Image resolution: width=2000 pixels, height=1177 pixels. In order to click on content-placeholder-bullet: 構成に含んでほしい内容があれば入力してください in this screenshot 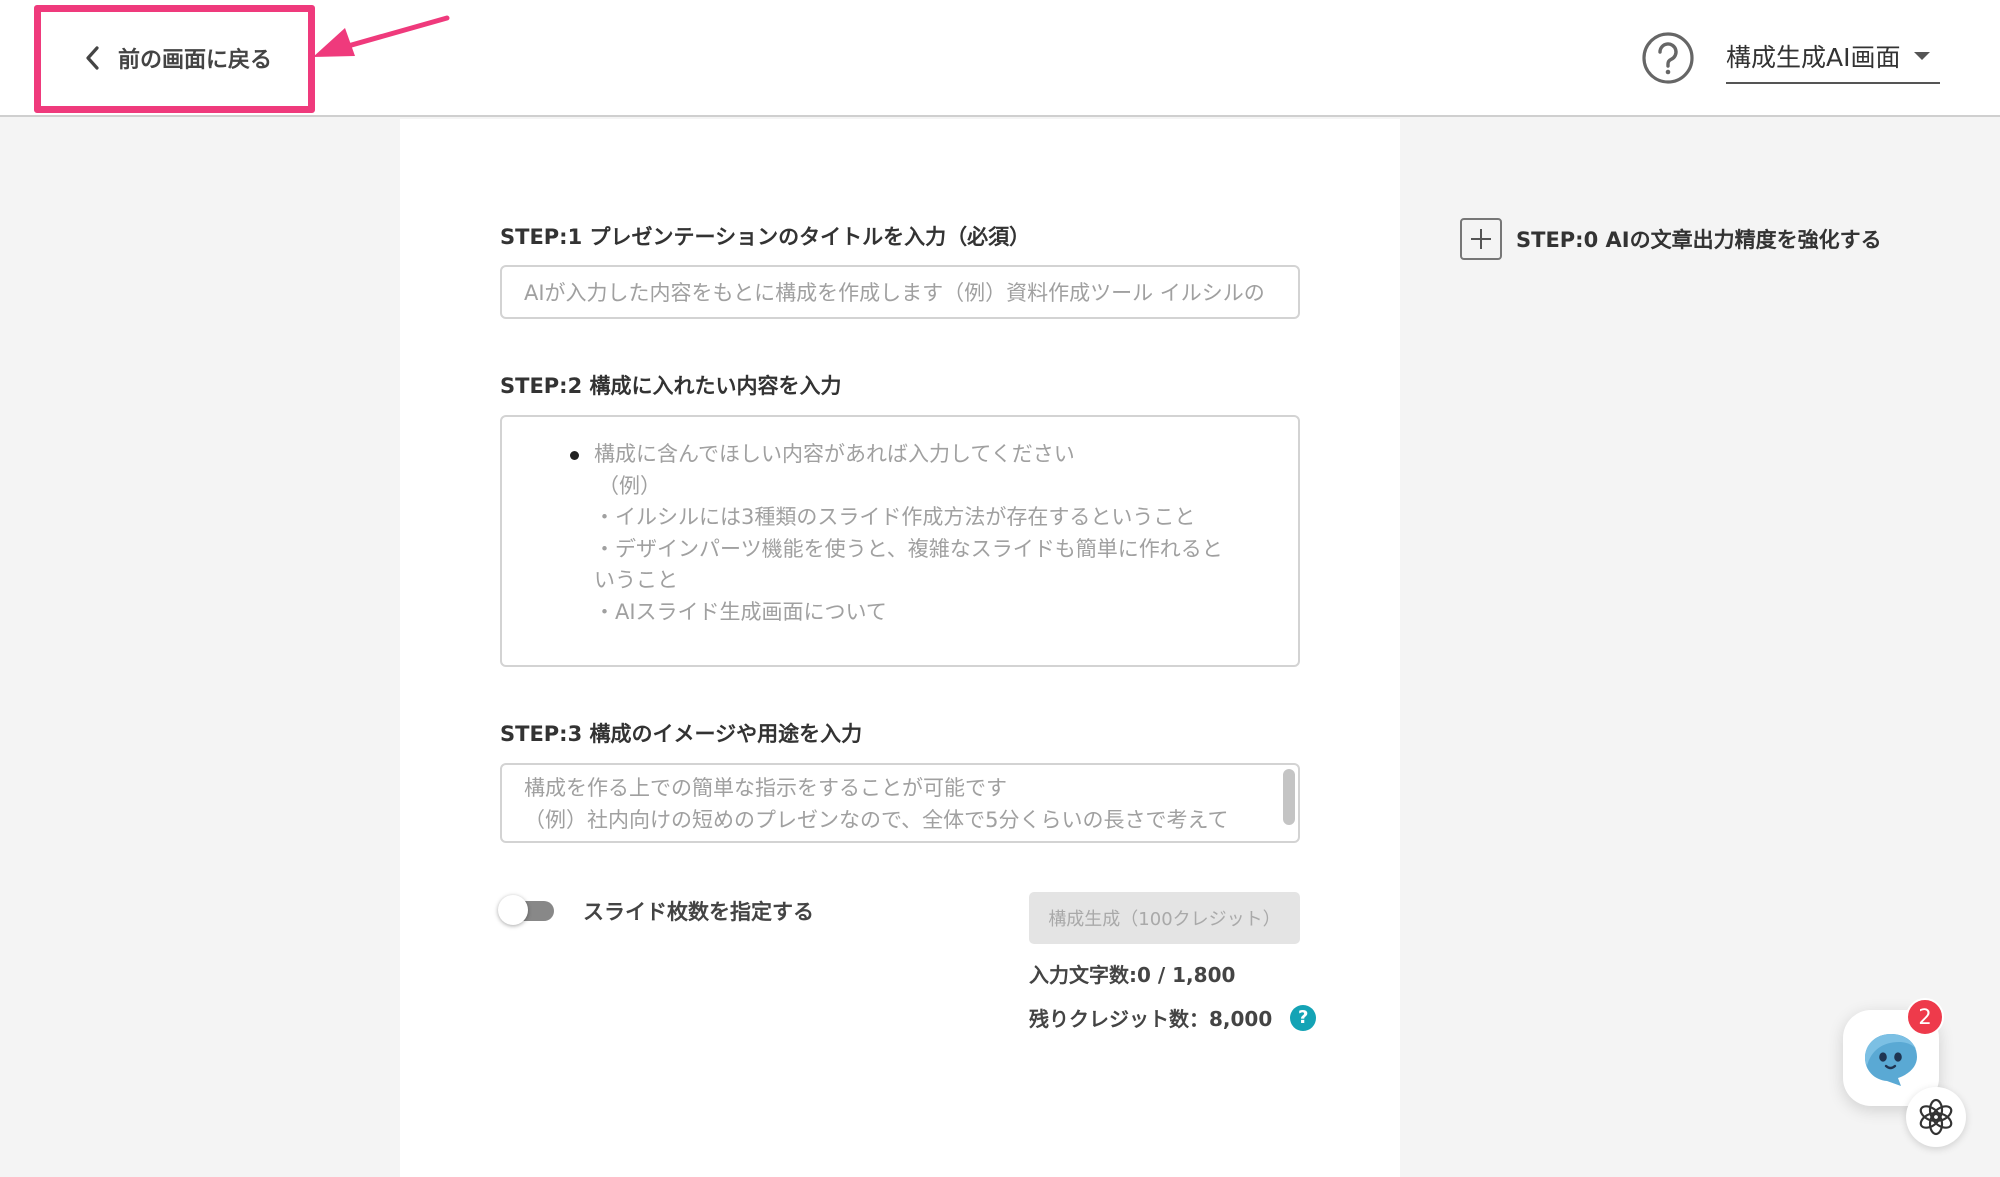, I will do `click(914, 455)`.